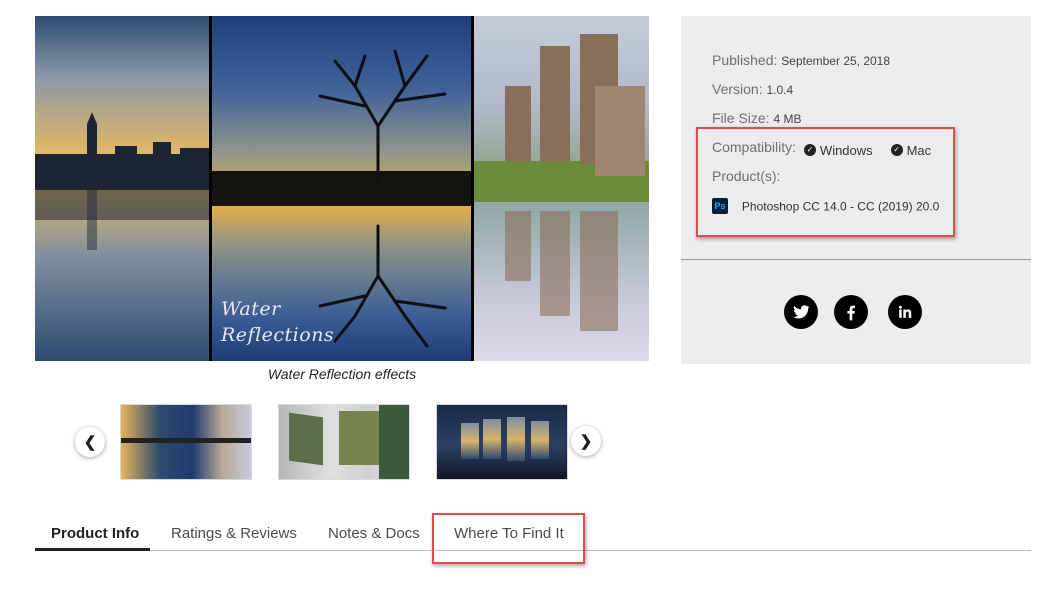 This screenshot has height=597, width=1059. What do you see at coordinates (95, 533) in the screenshot?
I see `tab-product-info: Product Info` at bounding box center [95, 533].